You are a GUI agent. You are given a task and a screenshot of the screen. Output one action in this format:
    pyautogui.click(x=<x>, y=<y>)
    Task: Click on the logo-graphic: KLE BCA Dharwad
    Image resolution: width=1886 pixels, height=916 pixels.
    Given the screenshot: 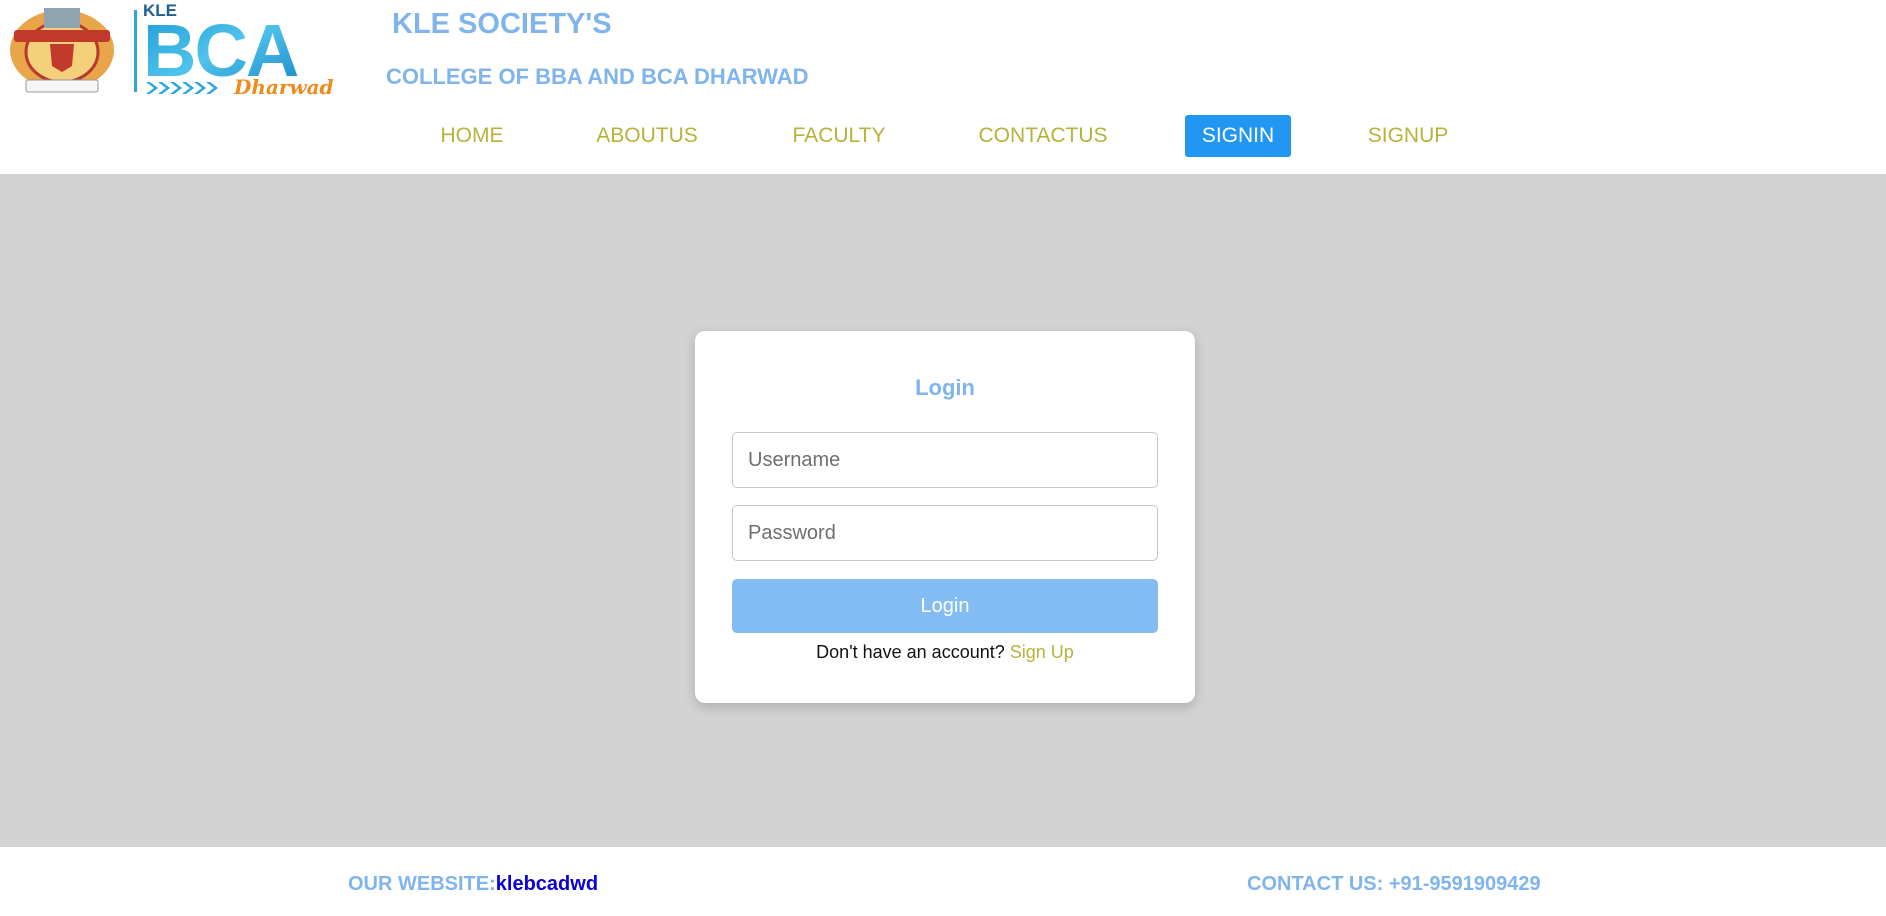 What is the action you would take?
    pyautogui.click(x=187, y=49)
    